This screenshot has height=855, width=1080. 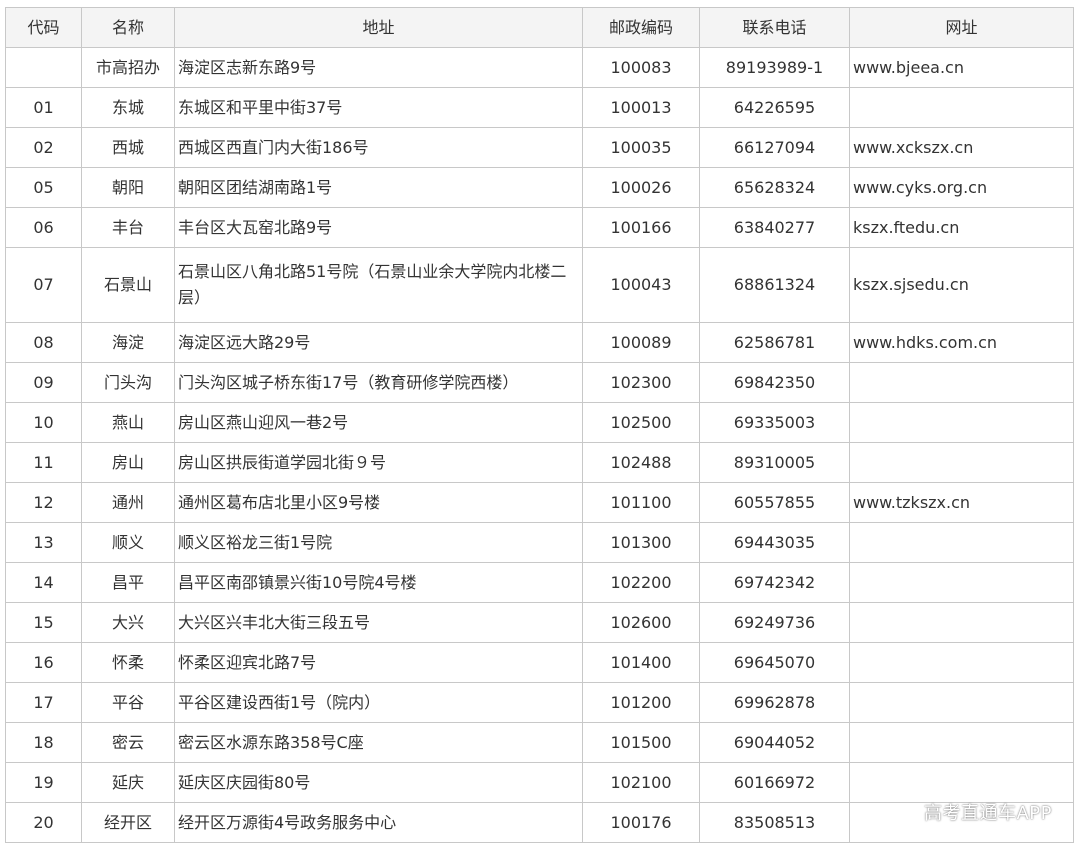 I want to click on cell-name: 东城, so click(x=128, y=107).